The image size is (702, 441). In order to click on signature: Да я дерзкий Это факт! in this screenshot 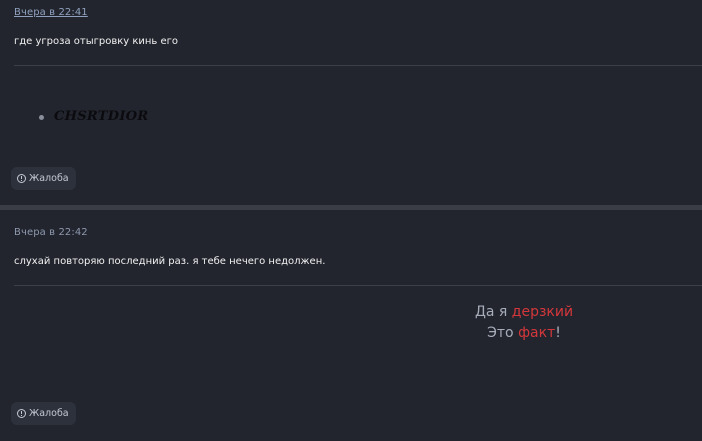, I will do `click(351, 323)`.